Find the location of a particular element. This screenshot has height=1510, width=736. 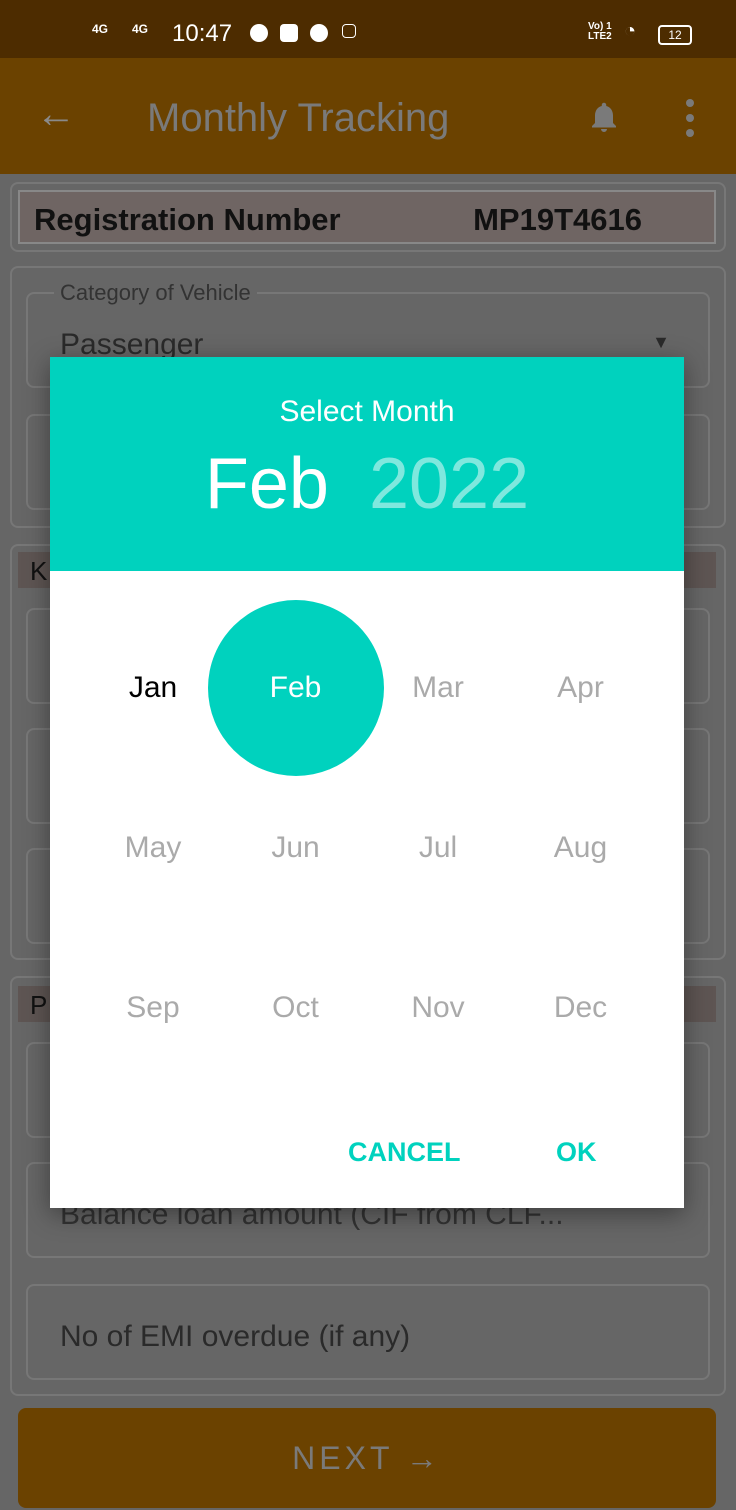

arrow-left-icon: ← is located at coordinates (56, 114).